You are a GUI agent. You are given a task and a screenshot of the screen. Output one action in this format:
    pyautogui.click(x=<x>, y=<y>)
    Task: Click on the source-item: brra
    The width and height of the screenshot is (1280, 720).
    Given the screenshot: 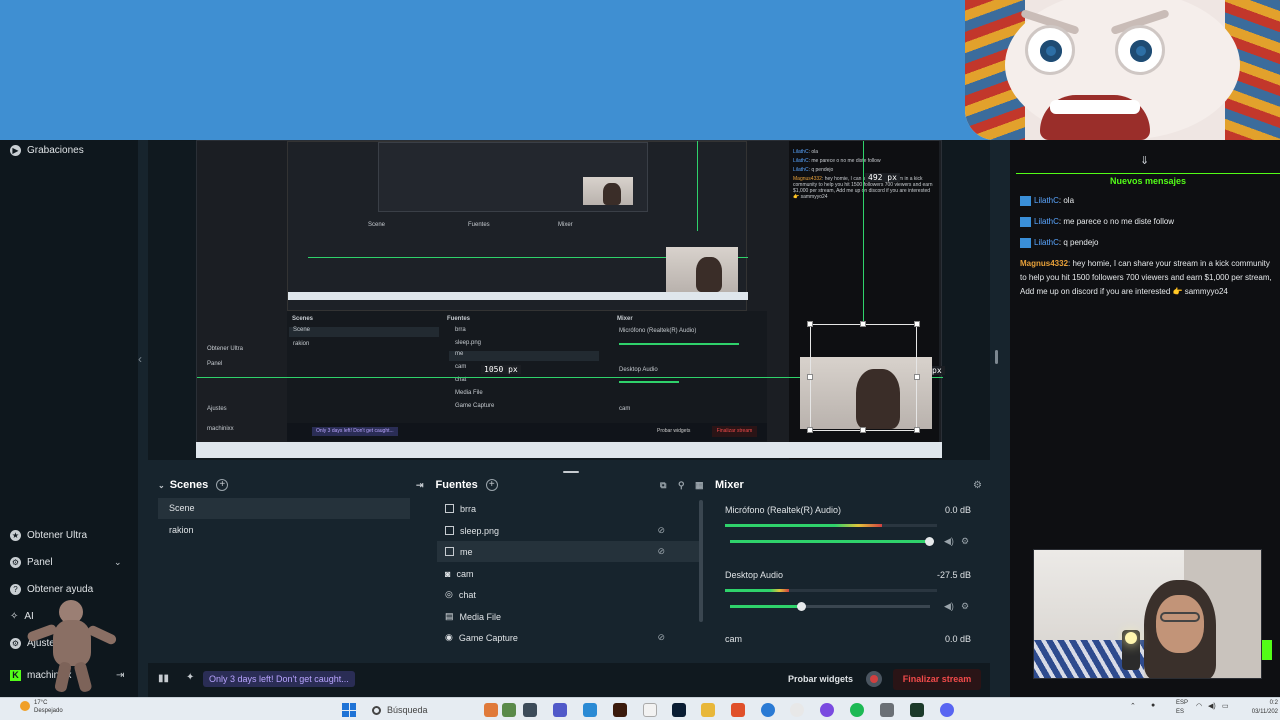 What is the action you would take?
    pyautogui.click(x=568, y=508)
    